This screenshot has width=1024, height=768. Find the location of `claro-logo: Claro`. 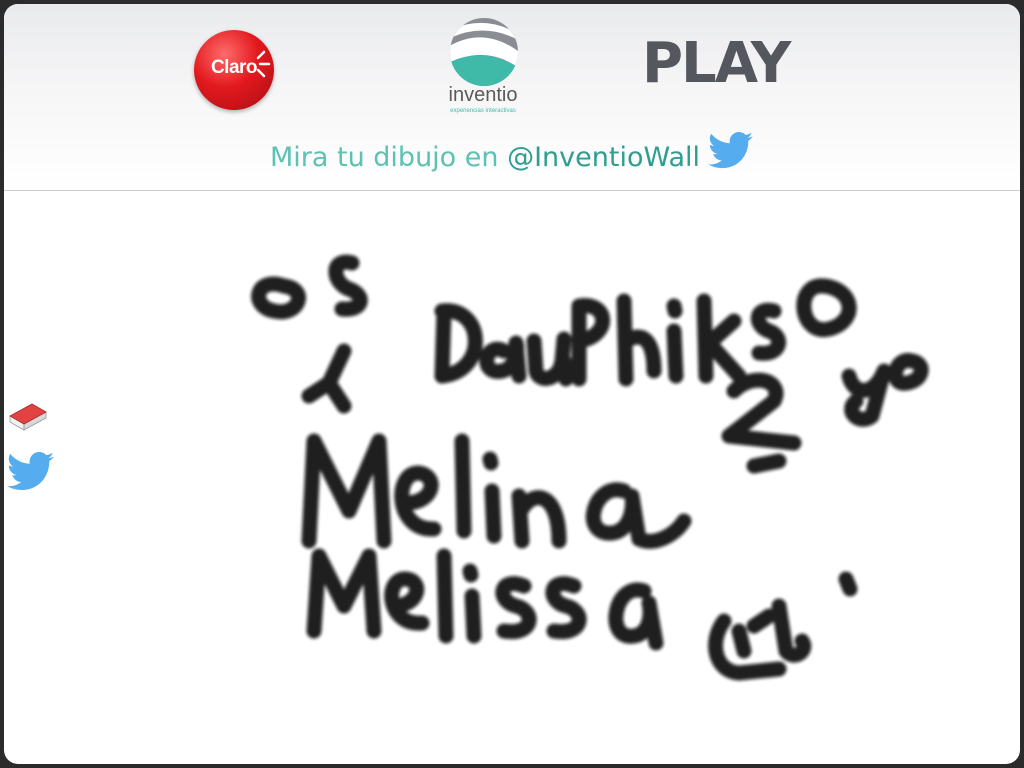

claro-logo: Claro is located at coordinates (234, 70).